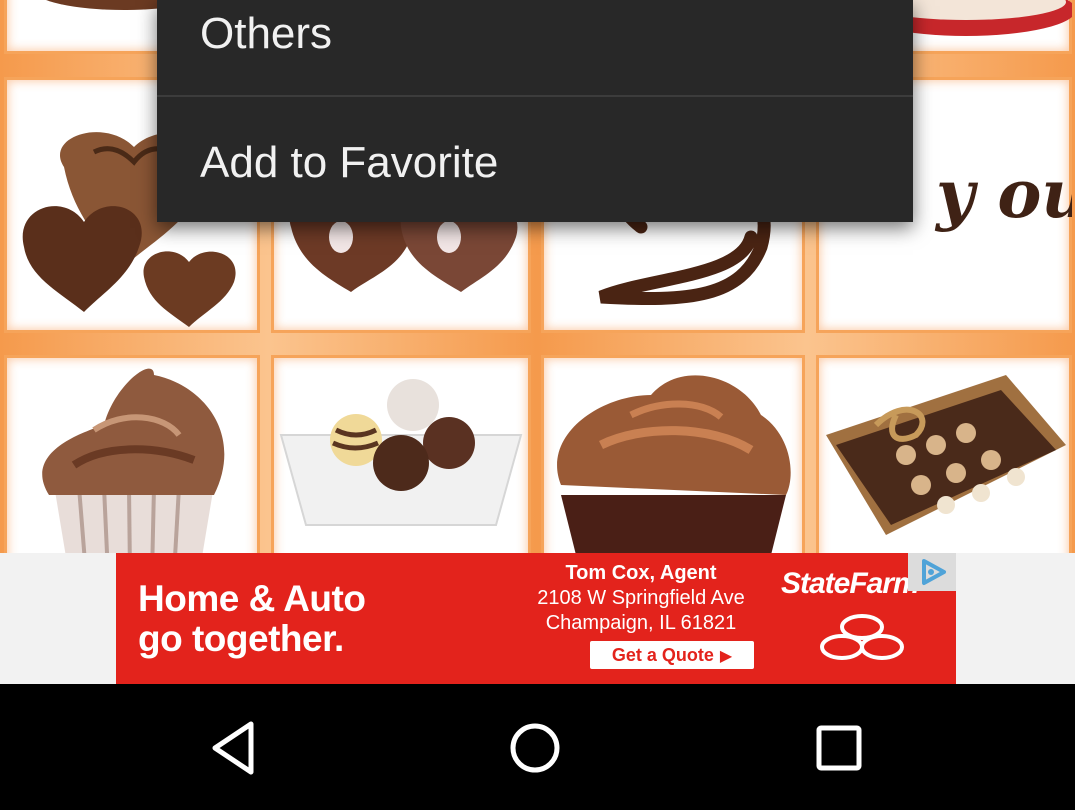 The height and width of the screenshot is (810, 1075). Describe the element at coordinates (1003, 194) in the screenshot. I see `sticker-lettering: y ou` at that location.